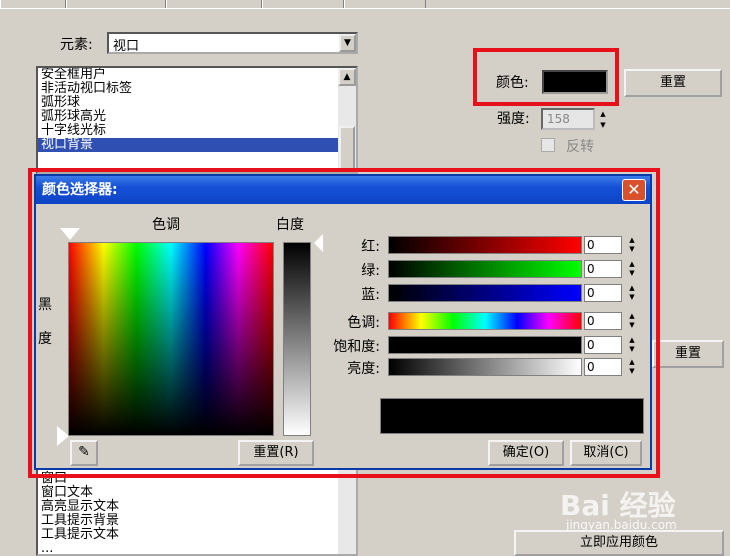 This screenshot has width=730, height=556. What do you see at coordinates (568, 119) in the screenshot?
I see `intensity-input: 158` at bounding box center [568, 119].